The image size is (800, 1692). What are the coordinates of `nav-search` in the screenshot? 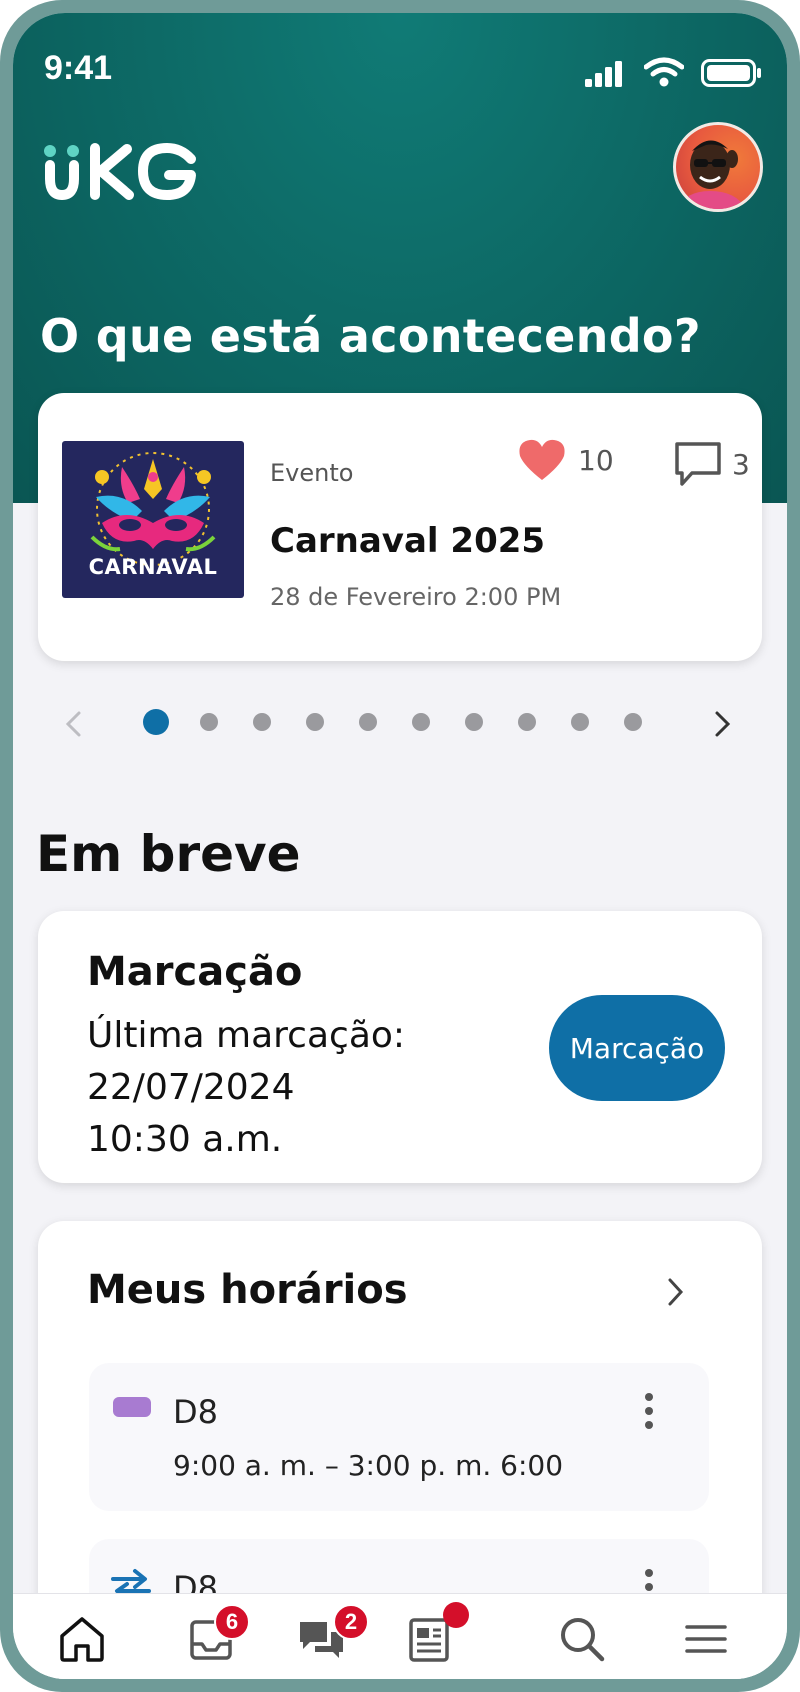 It's located at (587, 1644).